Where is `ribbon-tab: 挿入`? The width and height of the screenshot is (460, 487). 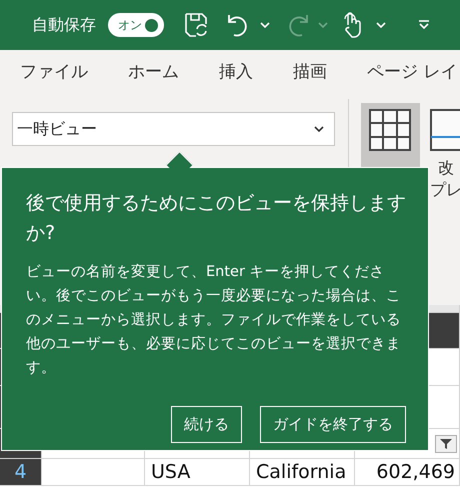
ribbon-tab: 挿入 is located at coordinates (236, 73).